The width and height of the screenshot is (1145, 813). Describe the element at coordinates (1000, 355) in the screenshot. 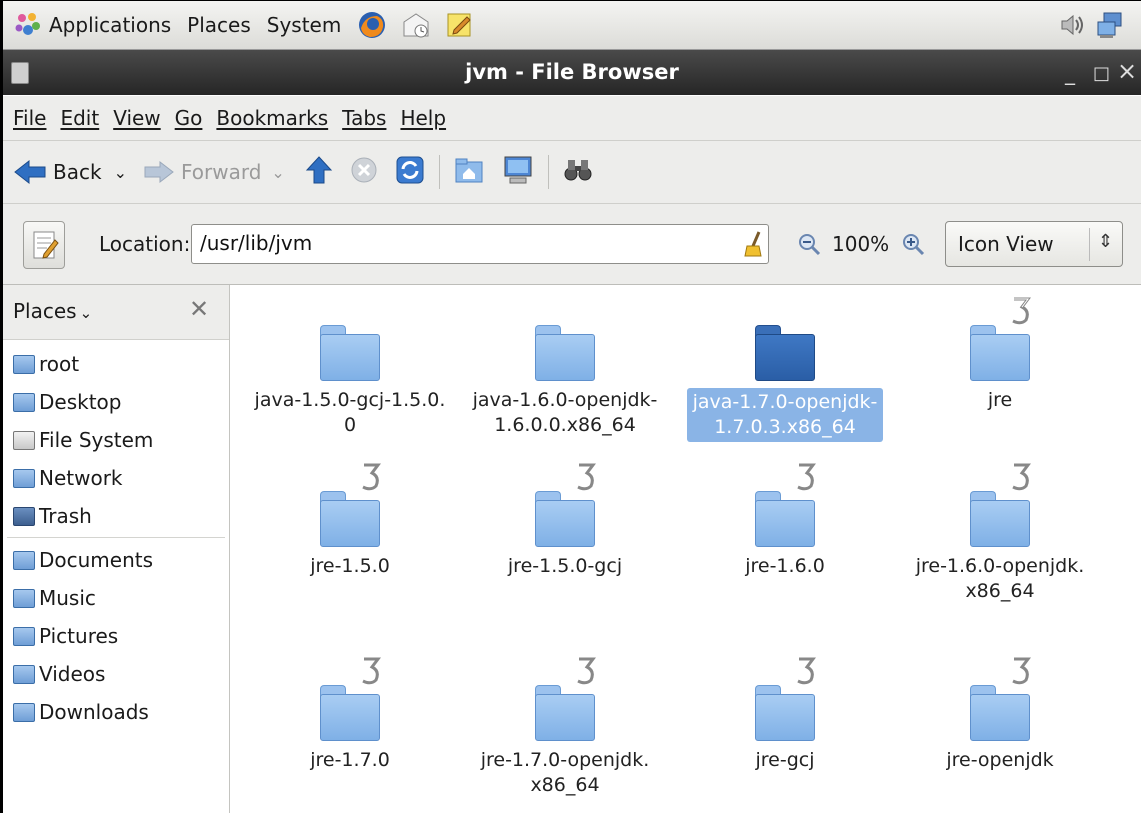

I see `file-item: jre` at that location.